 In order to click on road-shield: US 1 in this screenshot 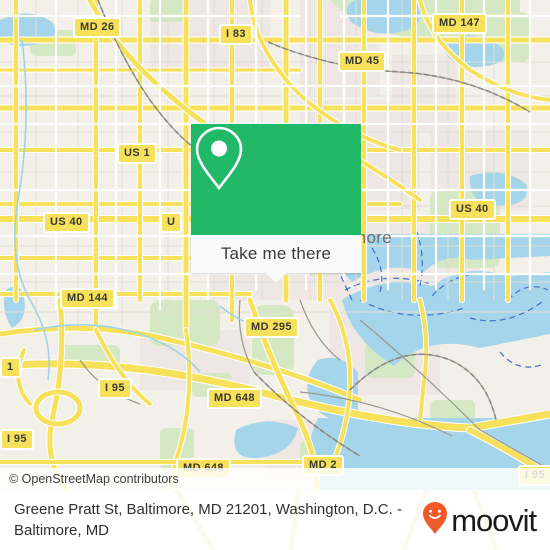, I will do `click(137, 153)`.